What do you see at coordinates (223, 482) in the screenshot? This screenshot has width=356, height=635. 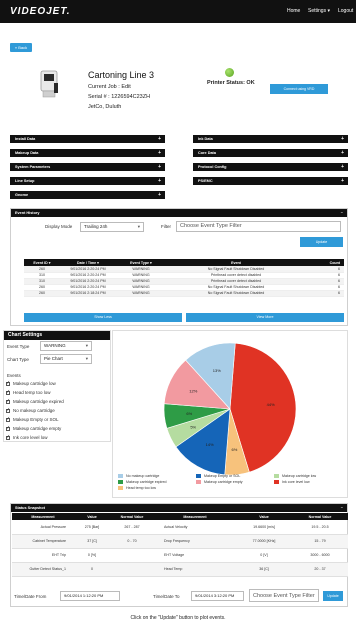 I see `legend-label: Makeup cartridge empty` at bounding box center [223, 482].